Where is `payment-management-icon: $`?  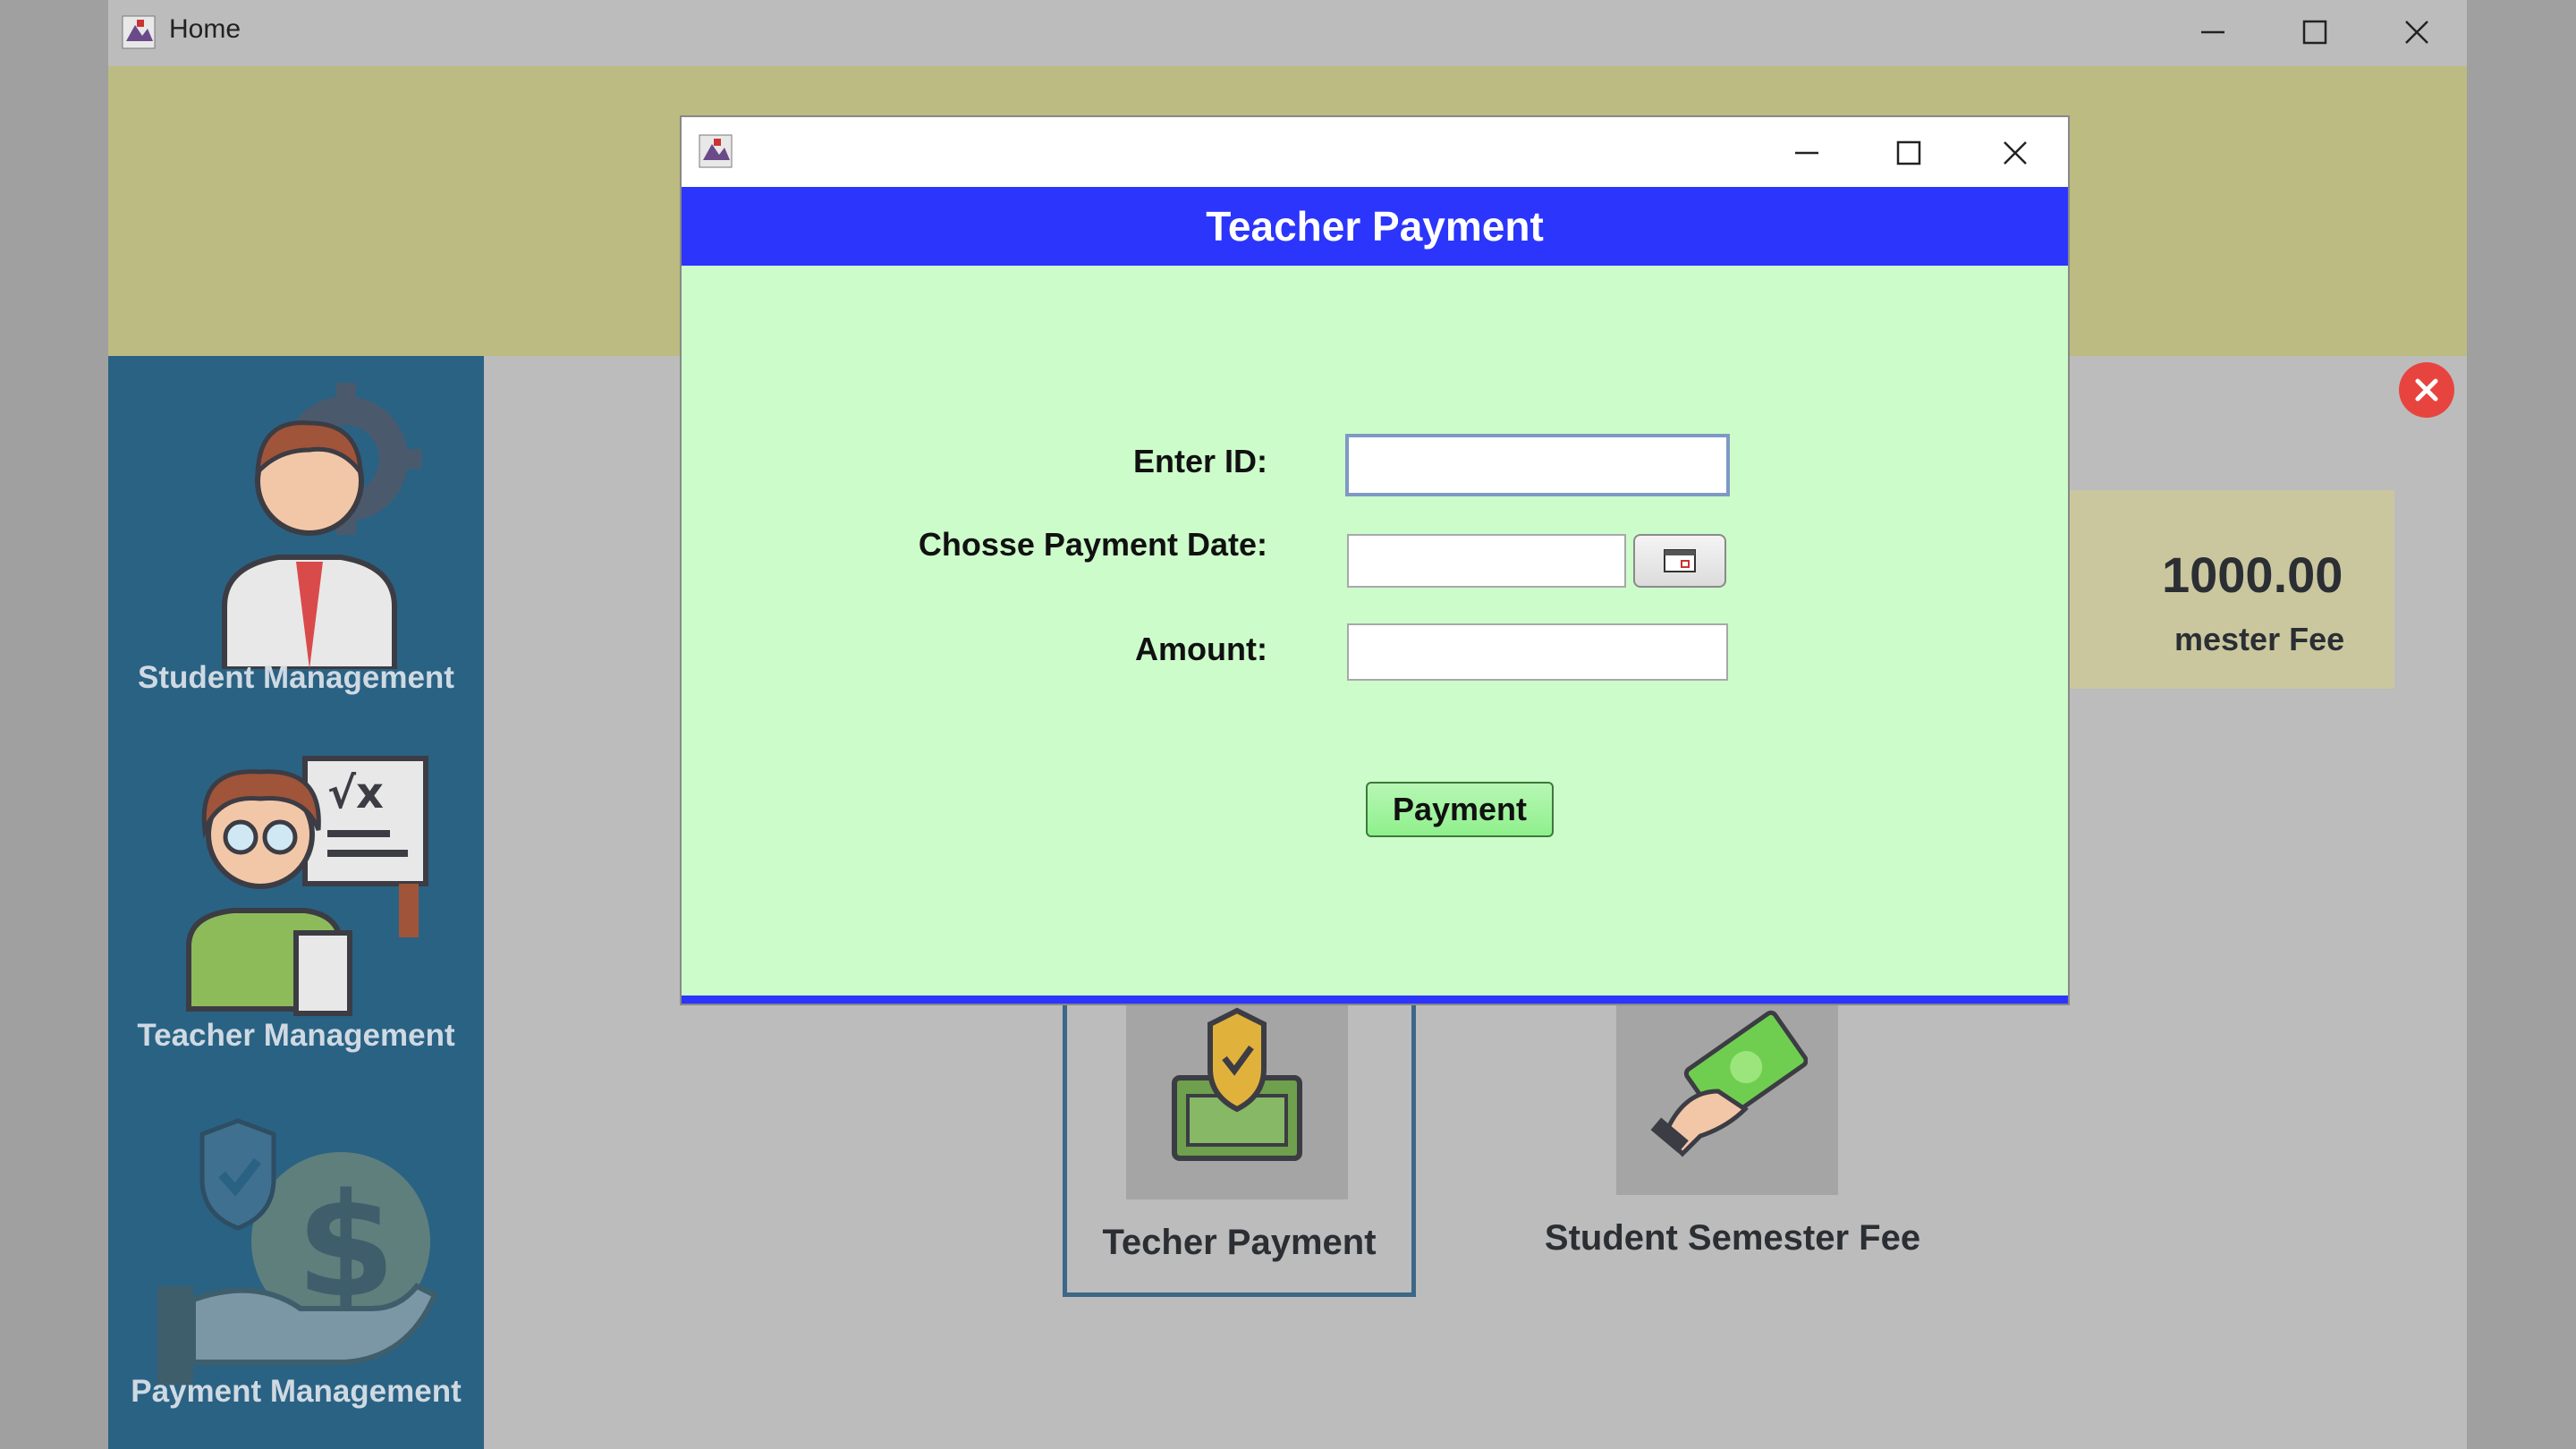 payment-management-icon: $ is located at coordinates (297, 1251).